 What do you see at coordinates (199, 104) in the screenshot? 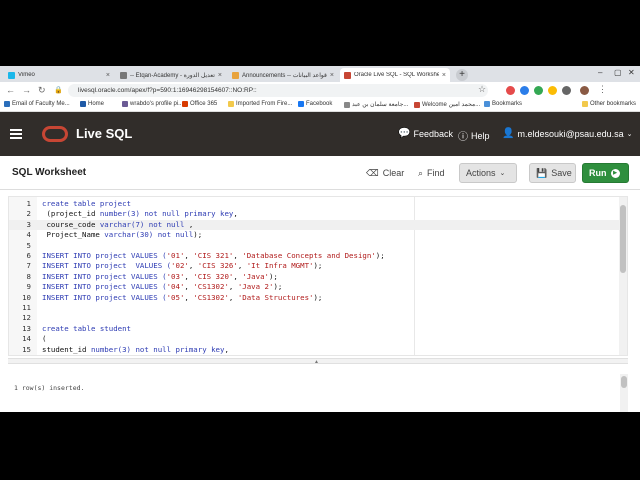
I see `bookmark-item: Office 365` at bounding box center [199, 104].